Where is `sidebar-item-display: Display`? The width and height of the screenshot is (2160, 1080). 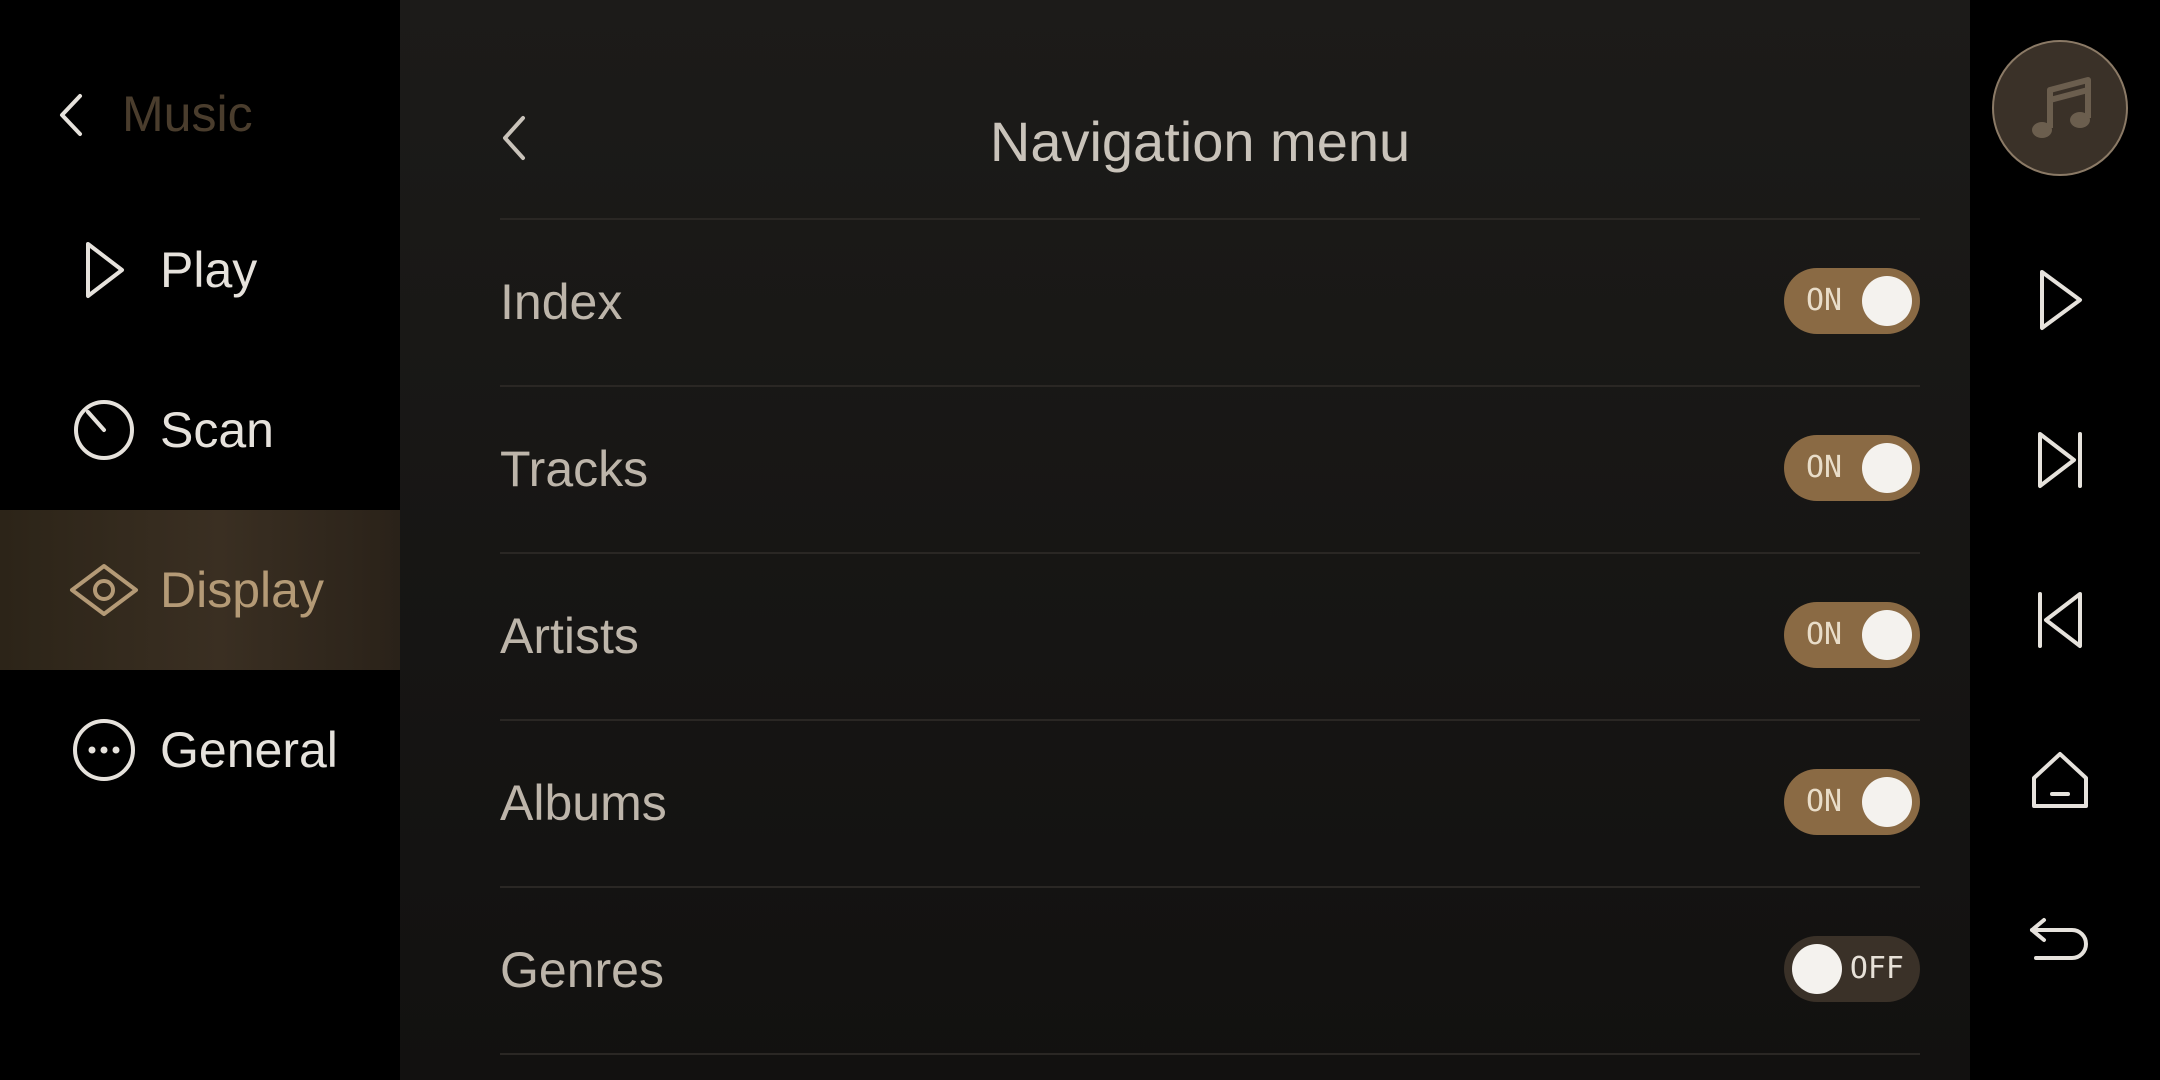
sidebar-item-display: Display is located at coordinates (200, 590).